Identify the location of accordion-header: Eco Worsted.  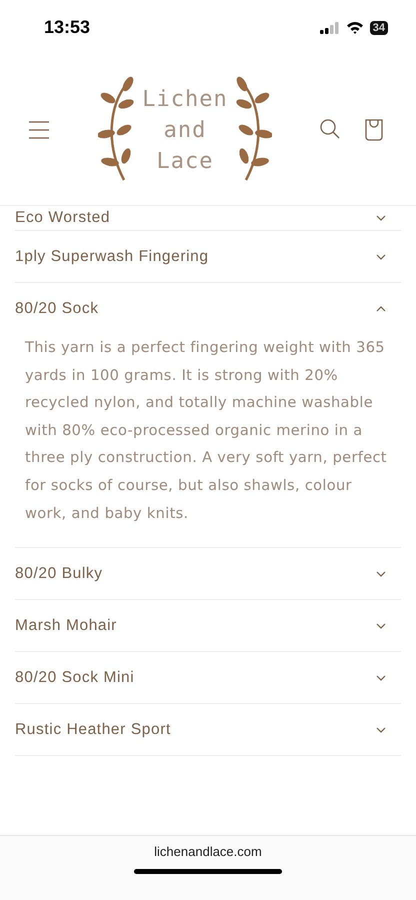
(208, 218).